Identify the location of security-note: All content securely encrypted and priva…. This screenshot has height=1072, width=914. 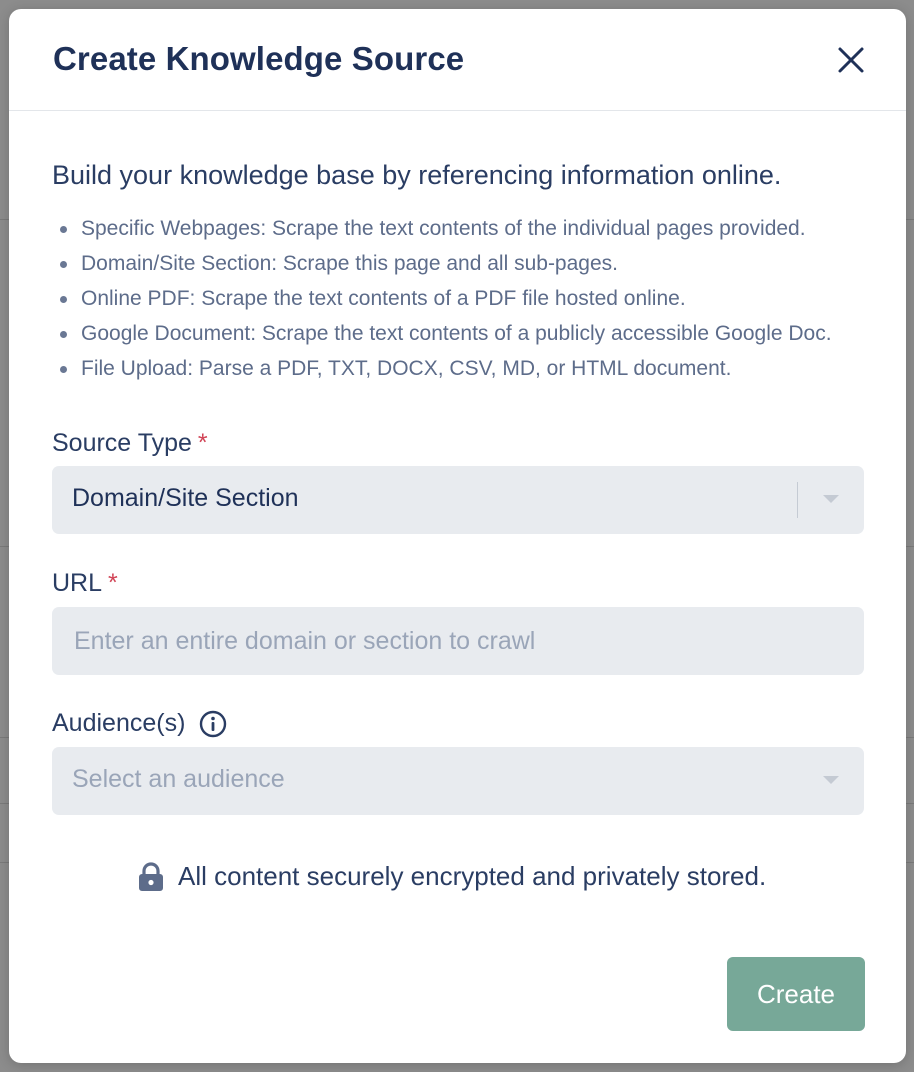
(452, 876).